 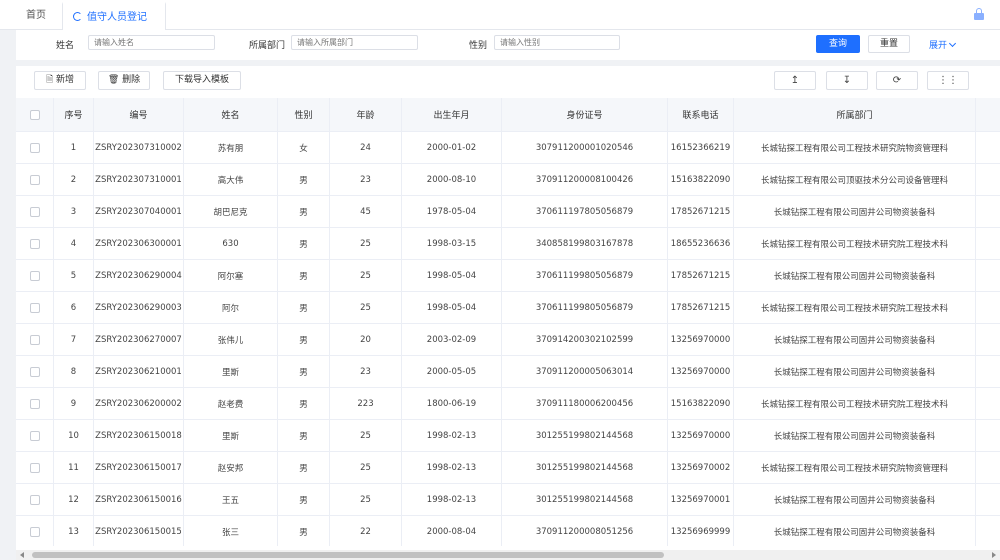 What do you see at coordinates (139, 275) in the screenshot?
I see `cell-code: ZSRY202306290004` at bounding box center [139, 275].